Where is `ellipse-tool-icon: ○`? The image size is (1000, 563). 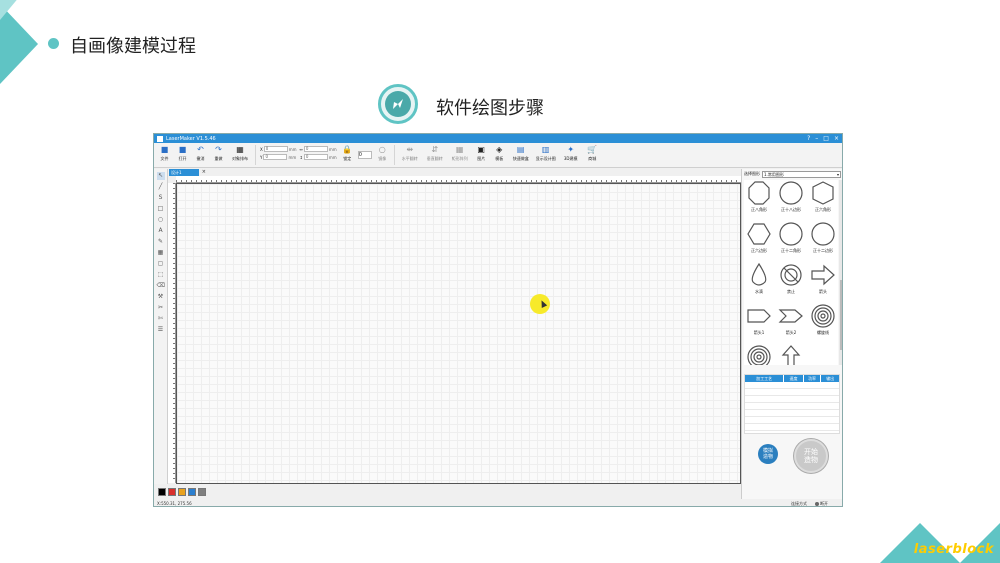
ellipse-tool-icon: ○ is located at coordinates (161, 220).